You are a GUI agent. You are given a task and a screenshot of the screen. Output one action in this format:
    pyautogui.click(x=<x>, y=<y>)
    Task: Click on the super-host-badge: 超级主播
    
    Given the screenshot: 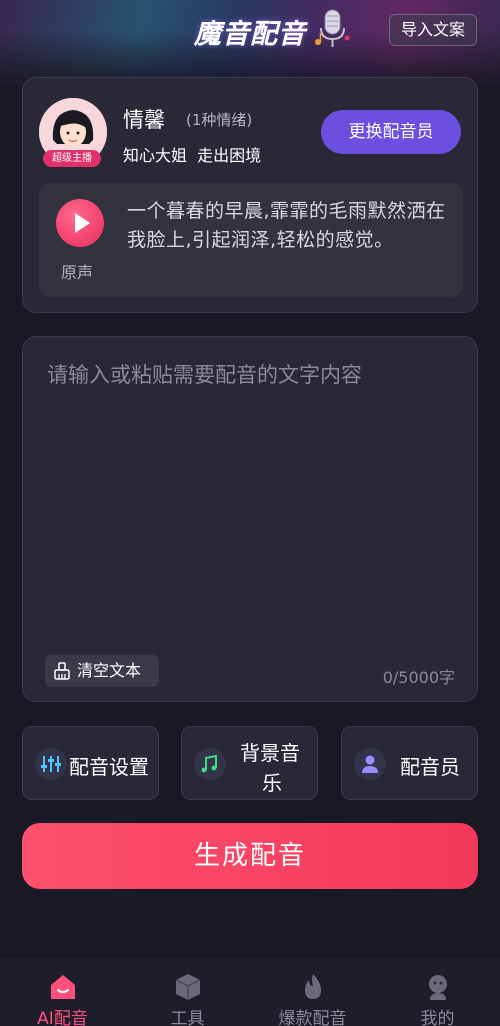 What is the action you would take?
    pyautogui.click(x=72, y=158)
    